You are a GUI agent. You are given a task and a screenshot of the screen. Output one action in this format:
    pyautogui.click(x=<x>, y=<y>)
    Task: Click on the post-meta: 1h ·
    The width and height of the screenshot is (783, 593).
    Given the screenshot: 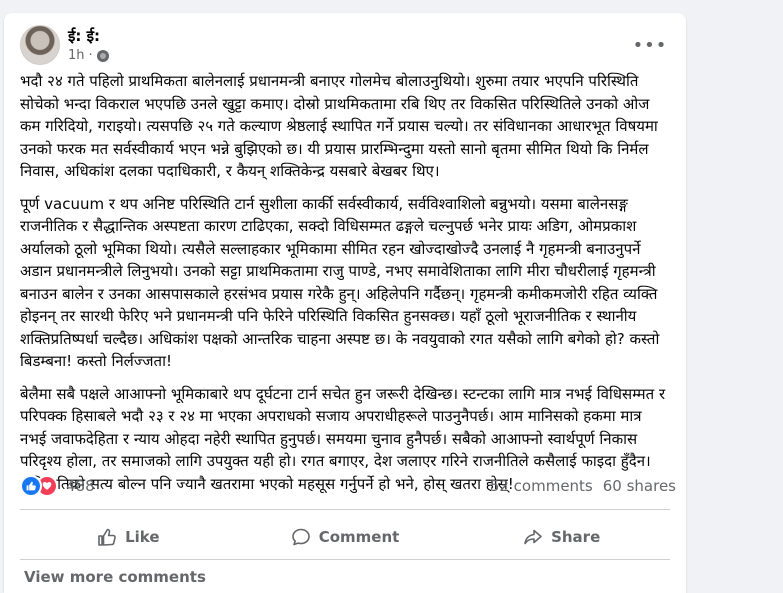 What is the action you would take?
    pyautogui.click(x=88, y=55)
    